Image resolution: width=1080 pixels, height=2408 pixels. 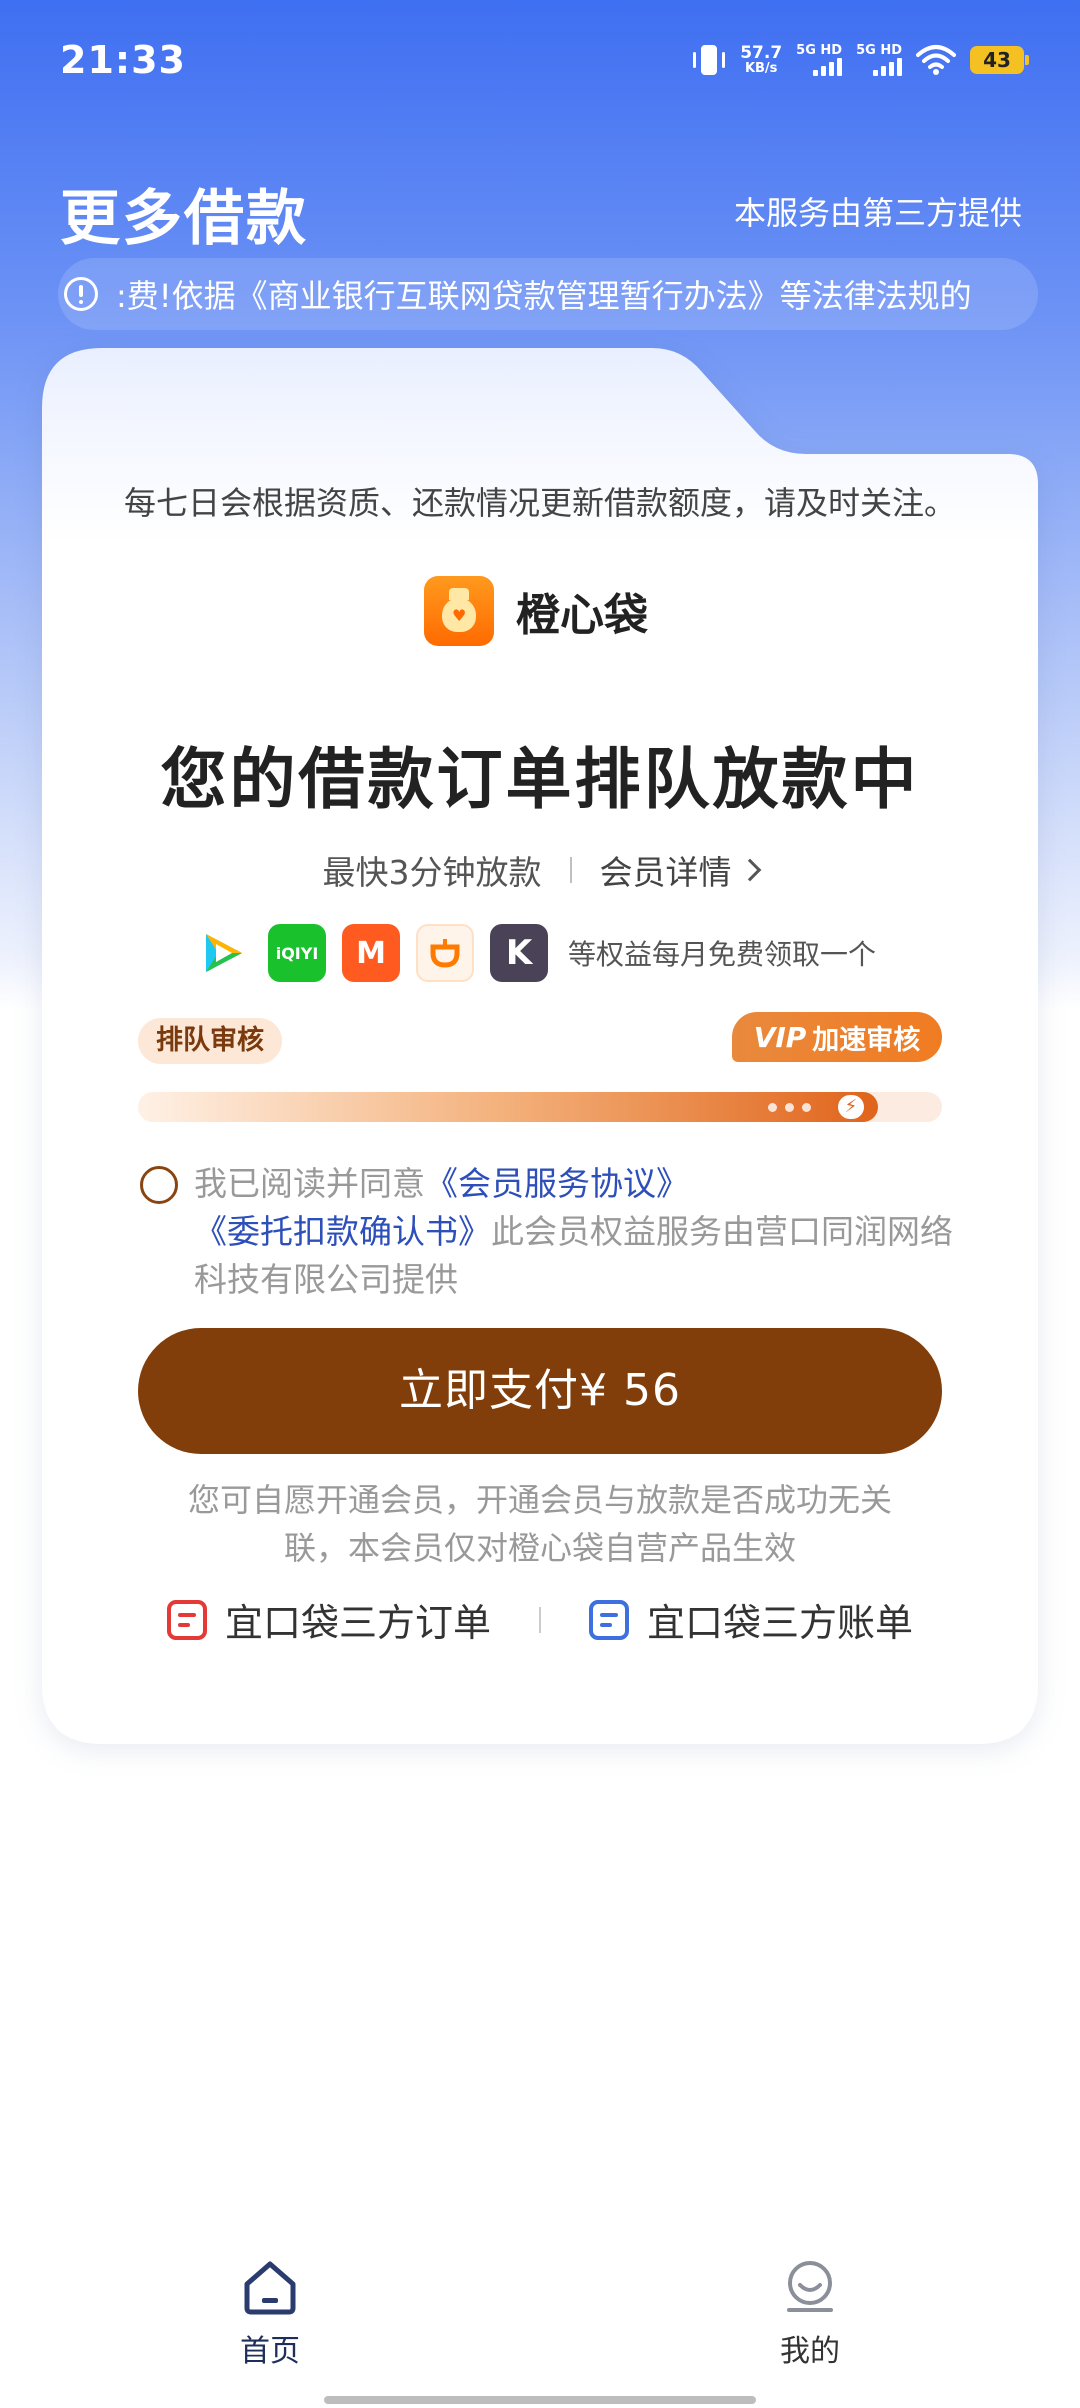 What do you see at coordinates (186, 1619) in the screenshot?
I see `order-doc-icon` at bounding box center [186, 1619].